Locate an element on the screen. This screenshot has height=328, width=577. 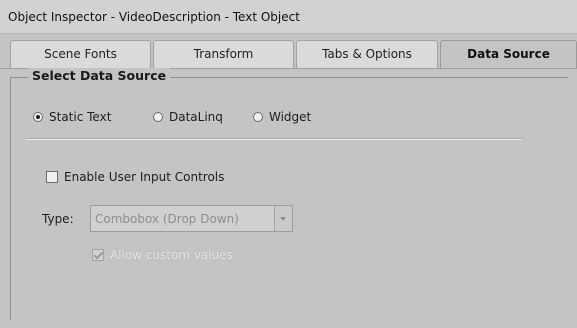
radio-widget: Widget is located at coordinates (282, 117).